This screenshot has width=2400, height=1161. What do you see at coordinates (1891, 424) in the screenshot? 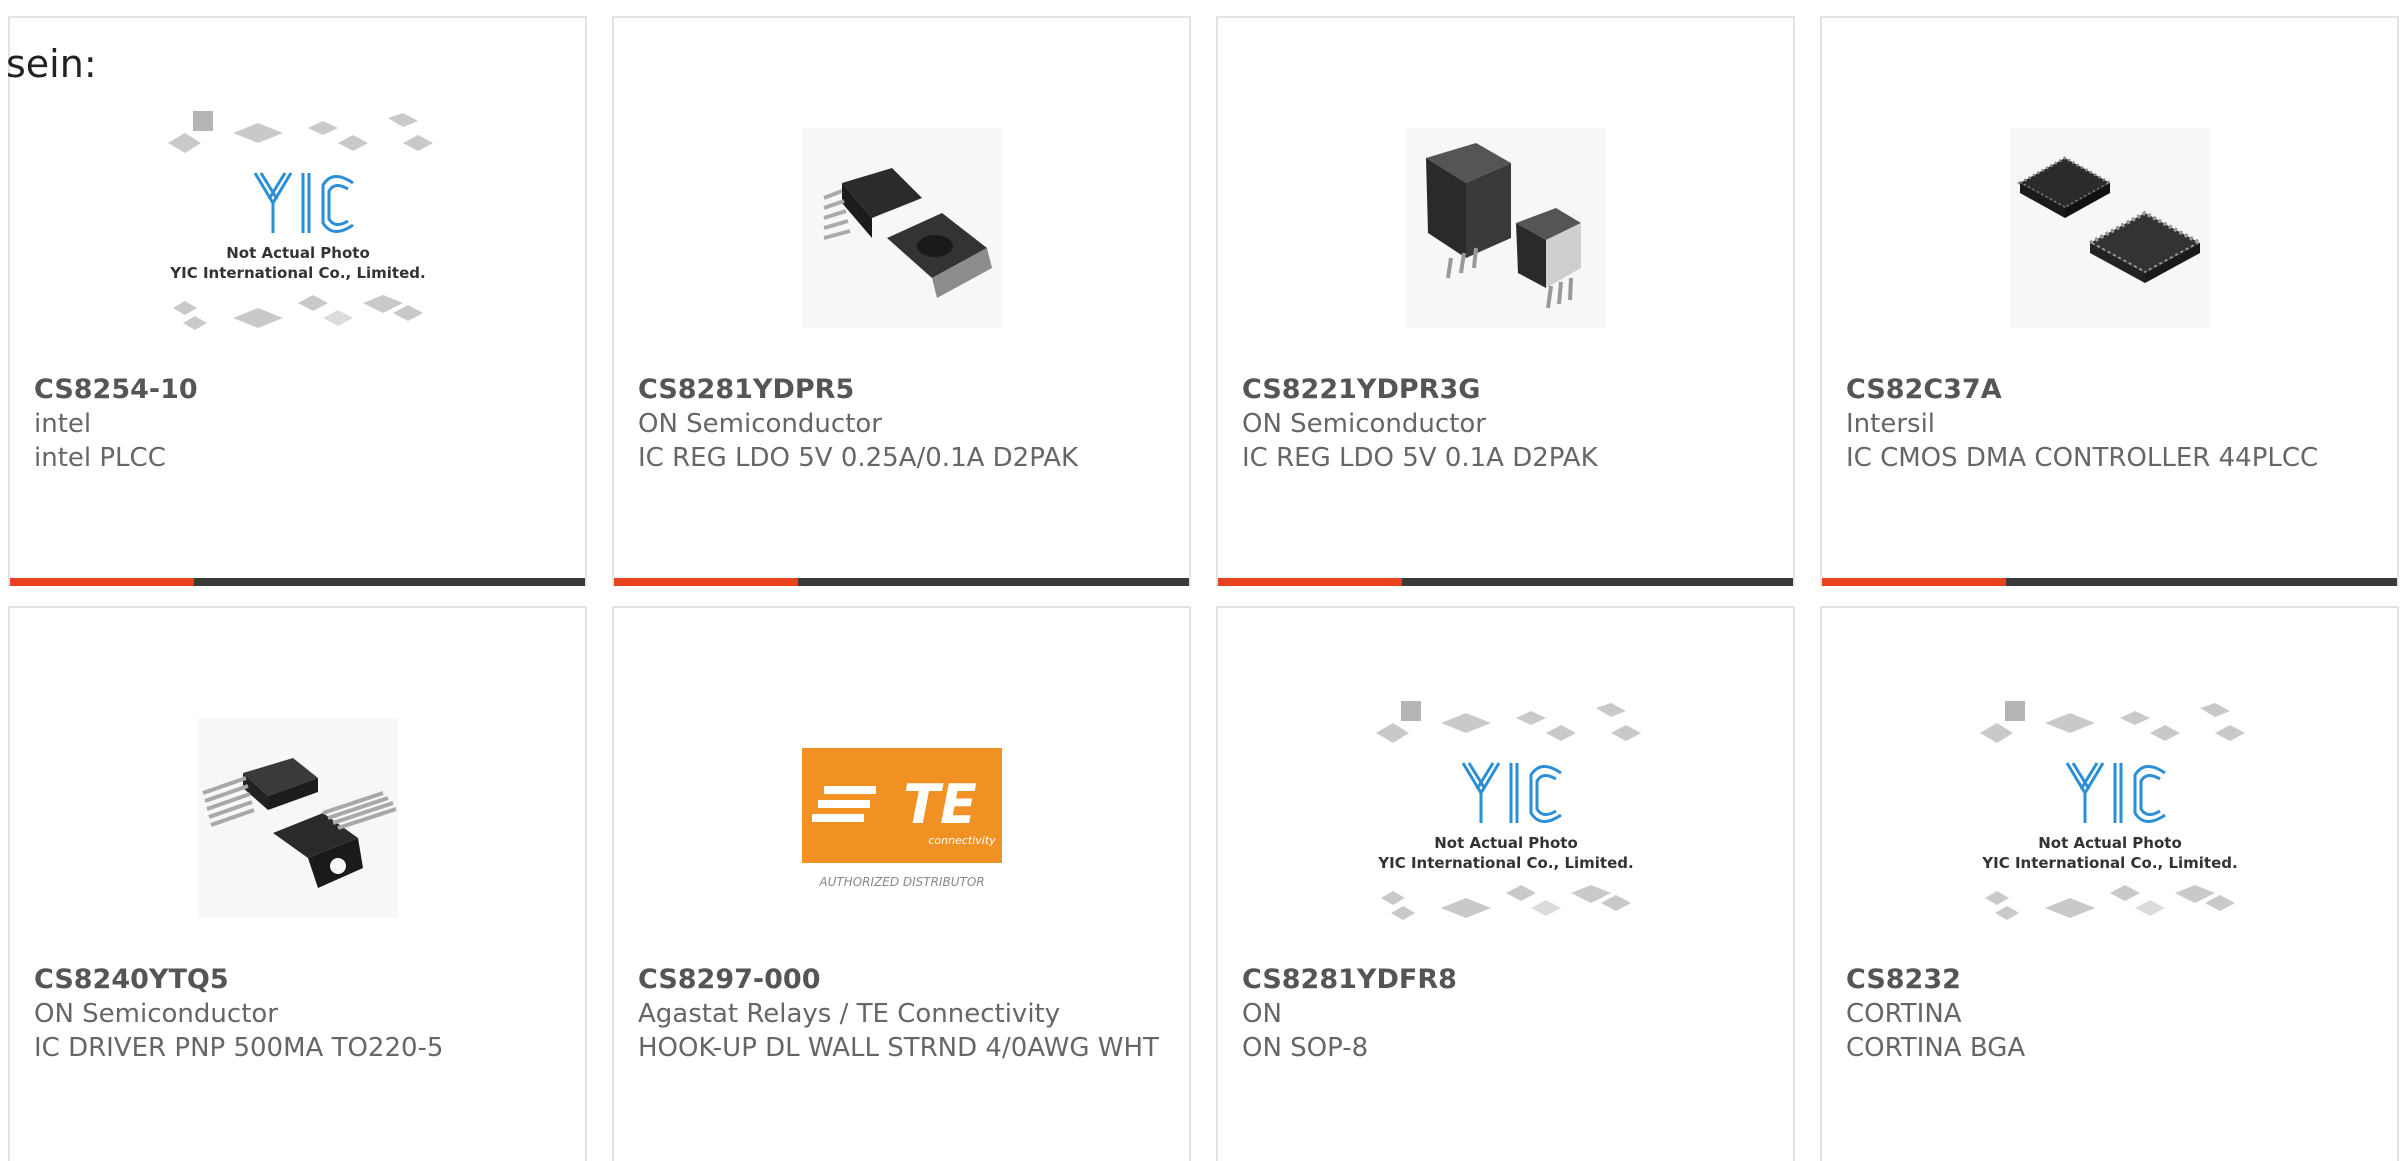
I see `manufacturer: Intersil` at bounding box center [1891, 424].